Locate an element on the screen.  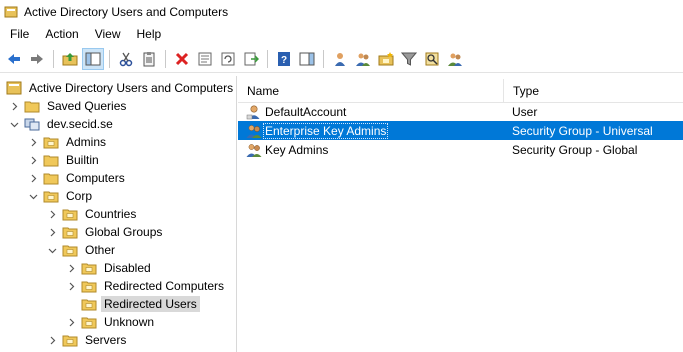
cell-type: Security Group - Universal is located at coordinates (582, 130).